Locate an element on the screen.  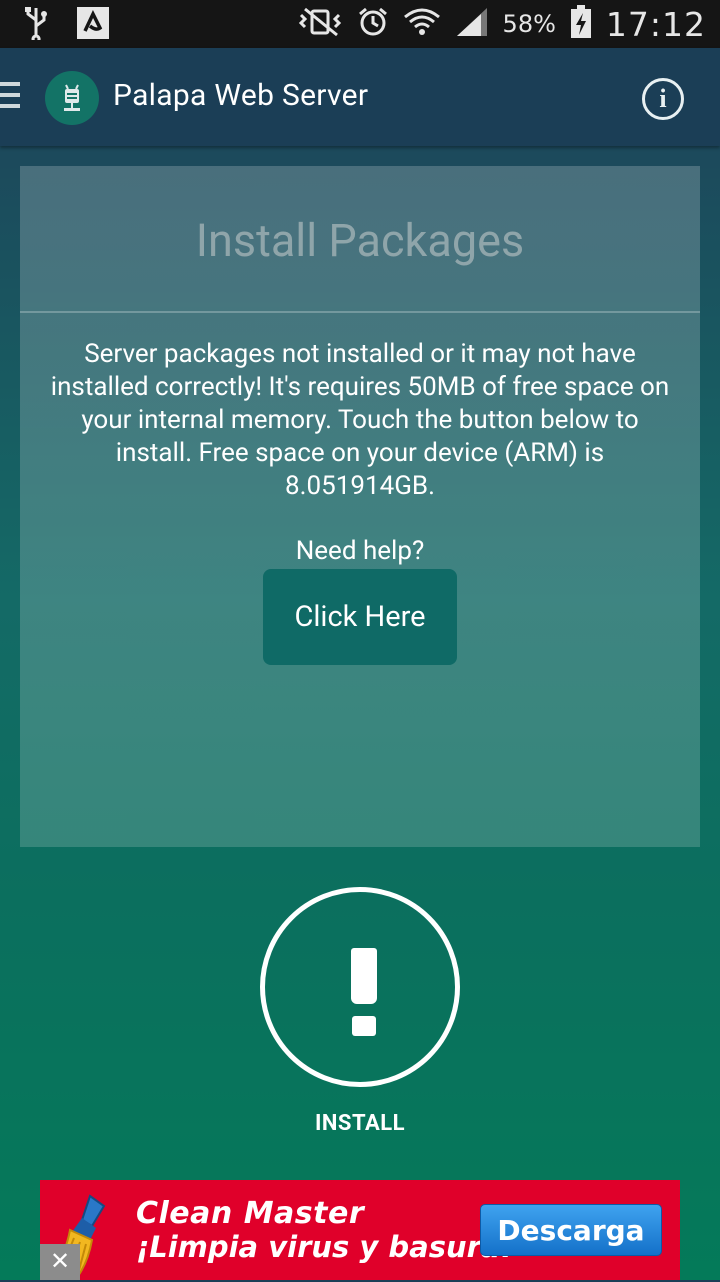
status-time: 17:12 is located at coordinates (655, 24).